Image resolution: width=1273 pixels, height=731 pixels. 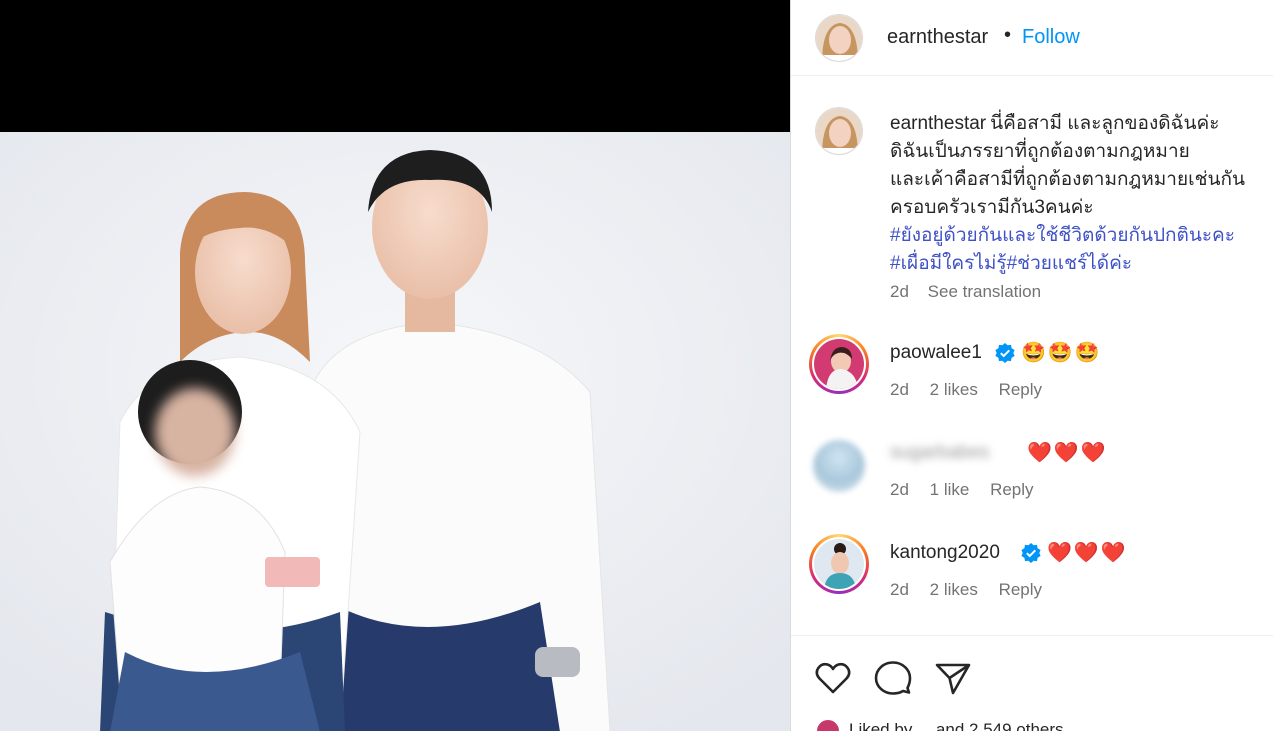 What do you see at coordinates (1051, 37) in the screenshot?
I see `follow-button: Follow` at bounding box center [1051, 37].